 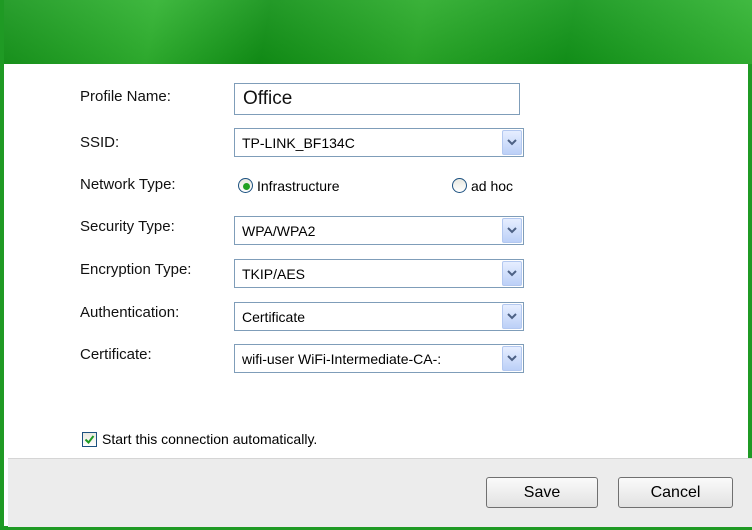 What do you see at coordinates (100, 142) in the screenshot?
I see `ssid-label: SSID:` at bounding box center [100, 142].